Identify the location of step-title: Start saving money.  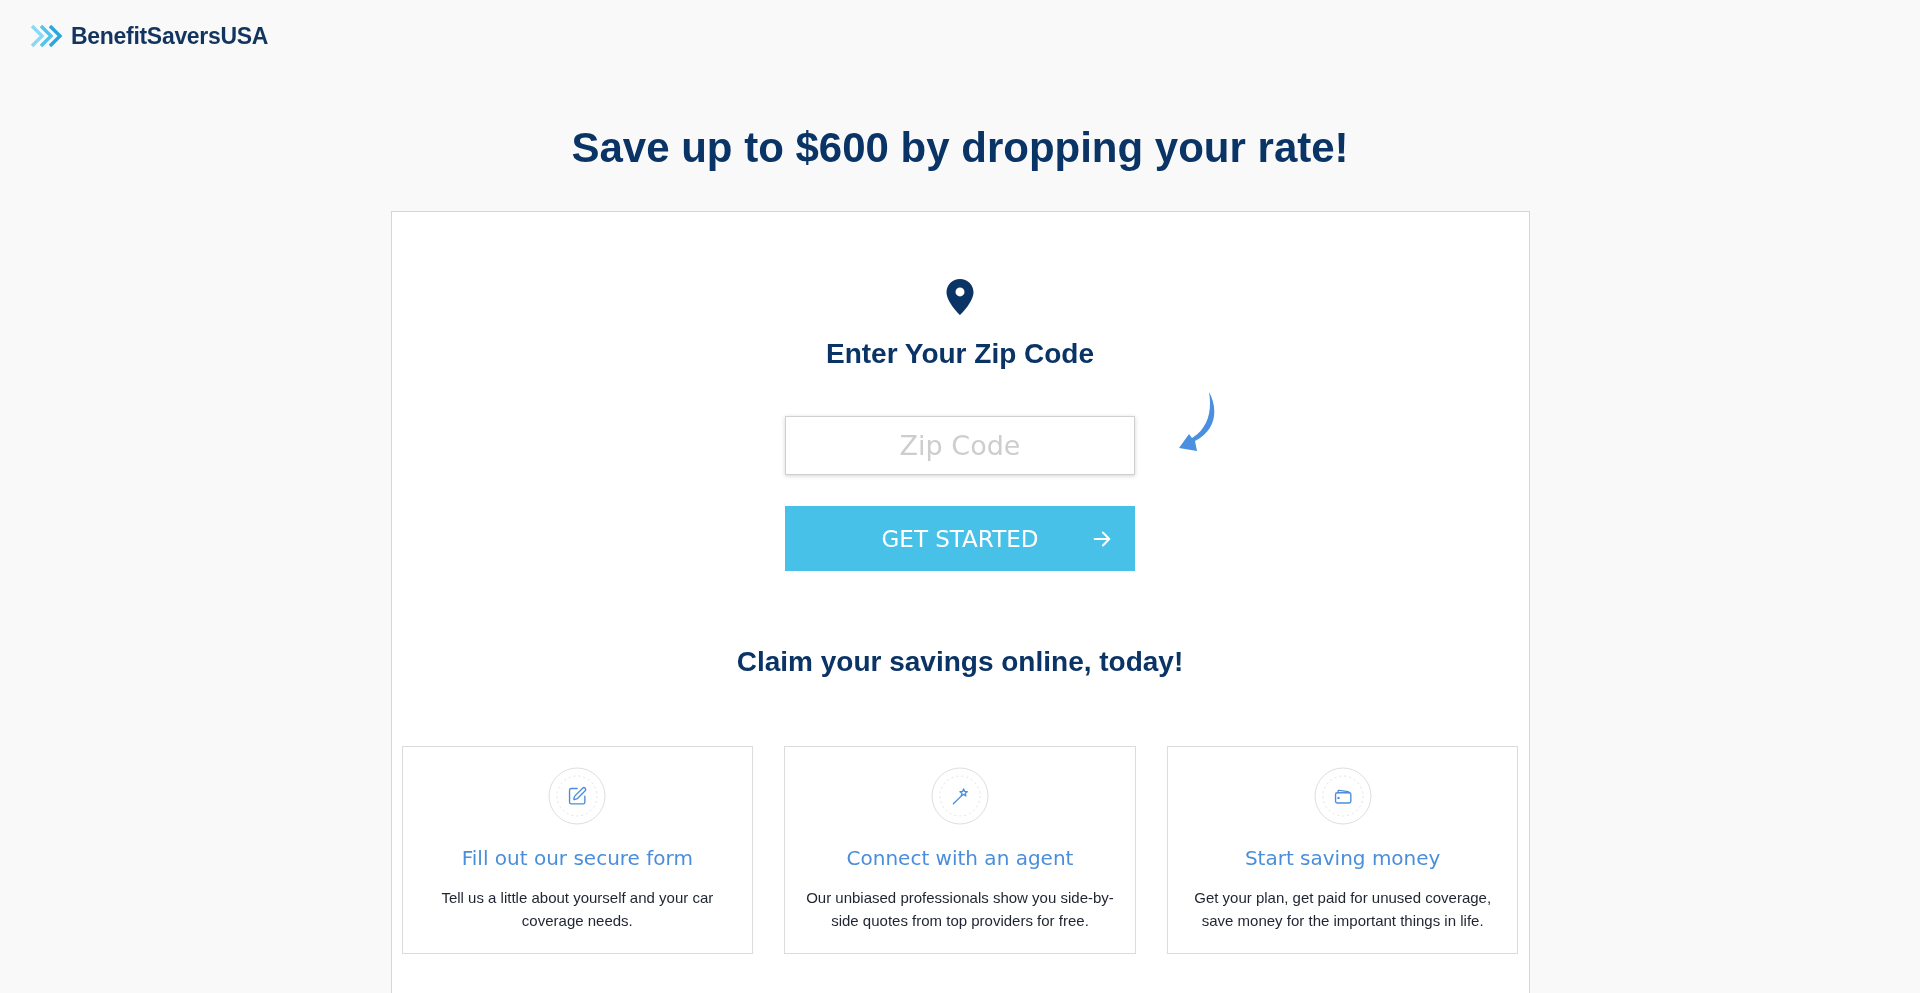
(1342, 858).